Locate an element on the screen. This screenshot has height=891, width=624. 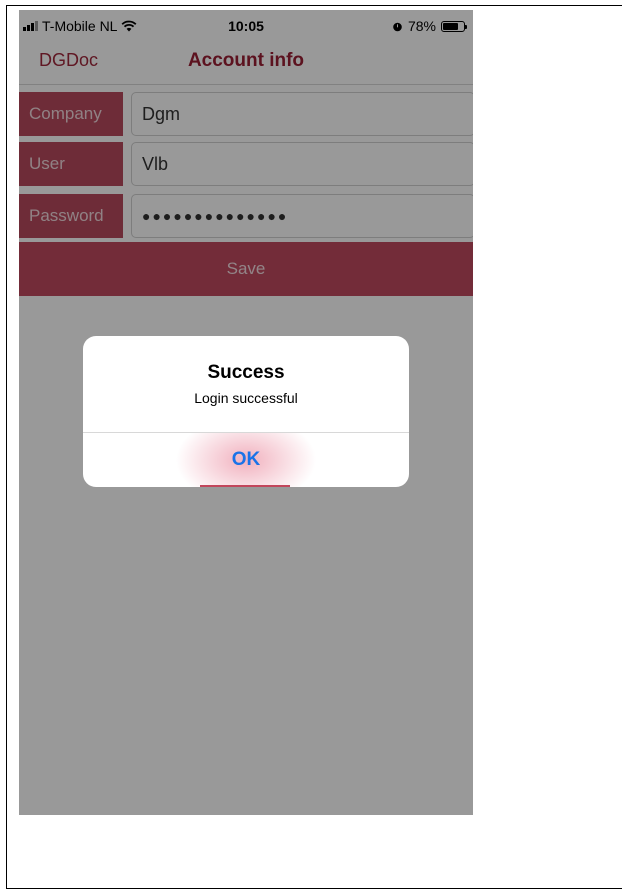
alert-message: Login successful is located at coordinates (246, 398).